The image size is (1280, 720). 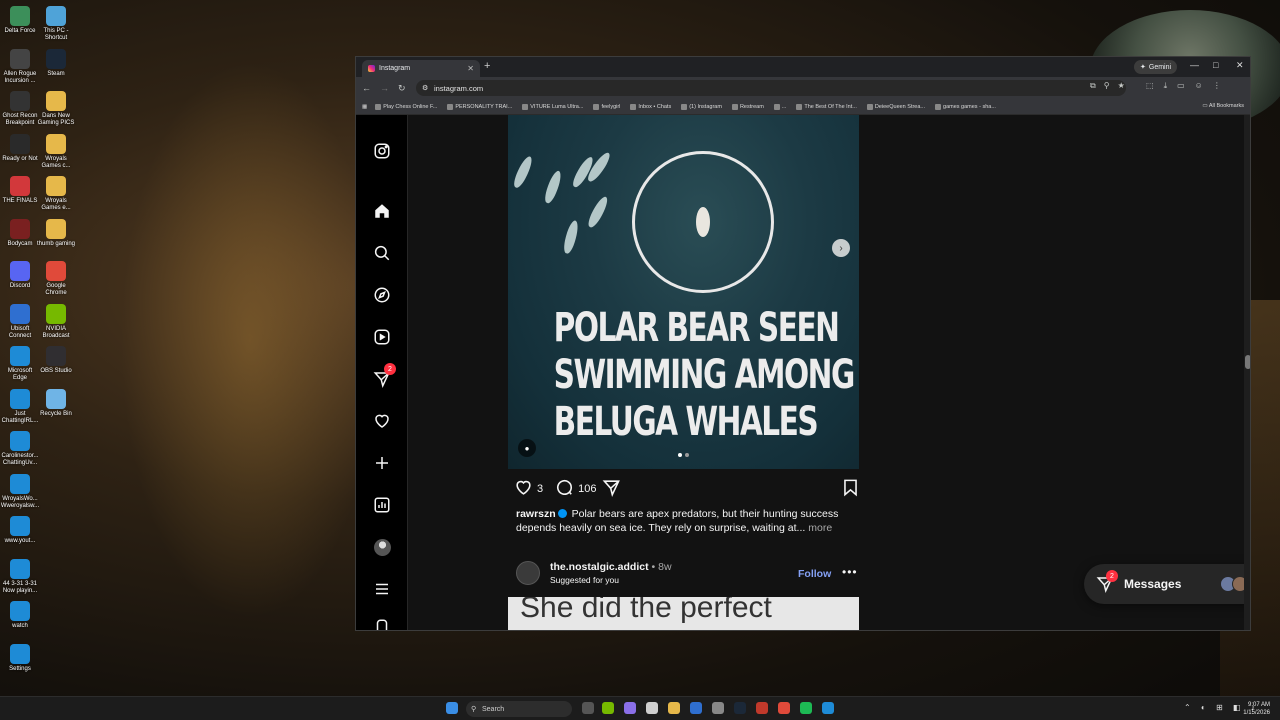 What do you see at coordinates (850, 572) in the screenshot?
I see `more-options-icon: •••` at bounding box center [850, 572].